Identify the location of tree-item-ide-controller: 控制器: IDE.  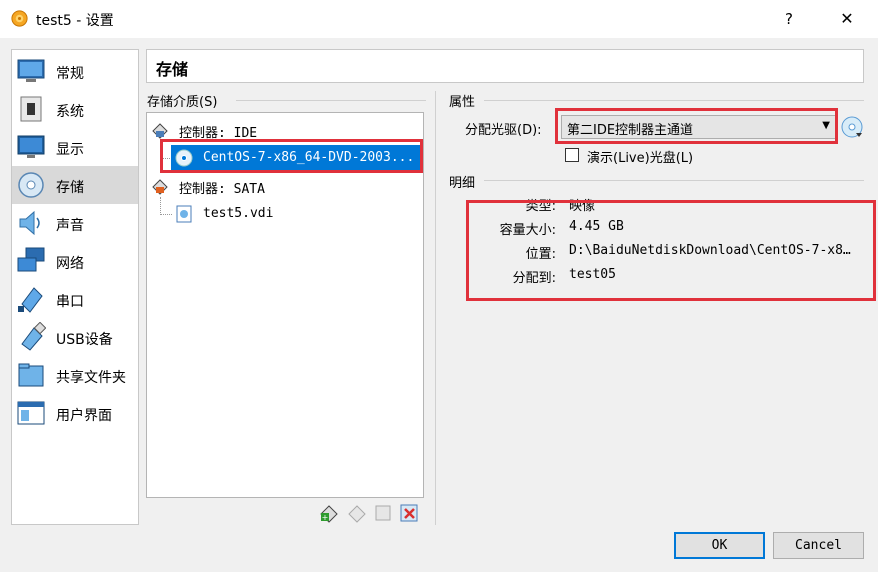
(285, 130).